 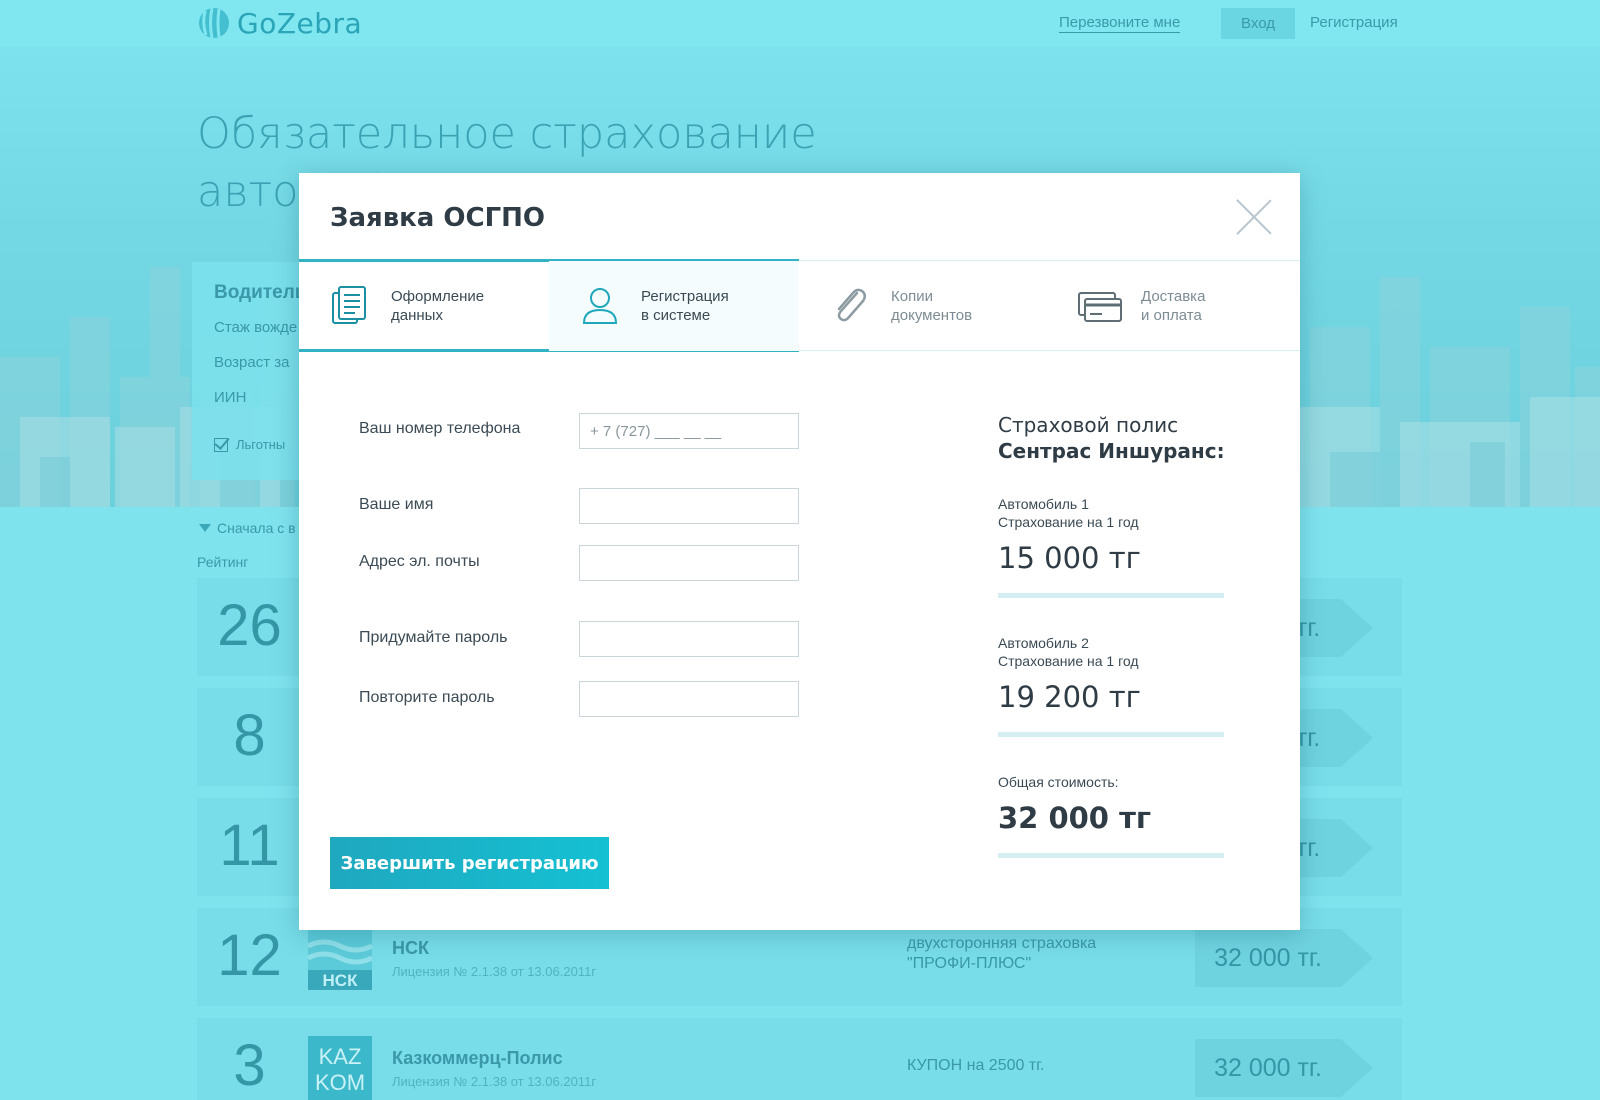 I want to click on name-label: Ваше имя, so click(x=396, y=504).